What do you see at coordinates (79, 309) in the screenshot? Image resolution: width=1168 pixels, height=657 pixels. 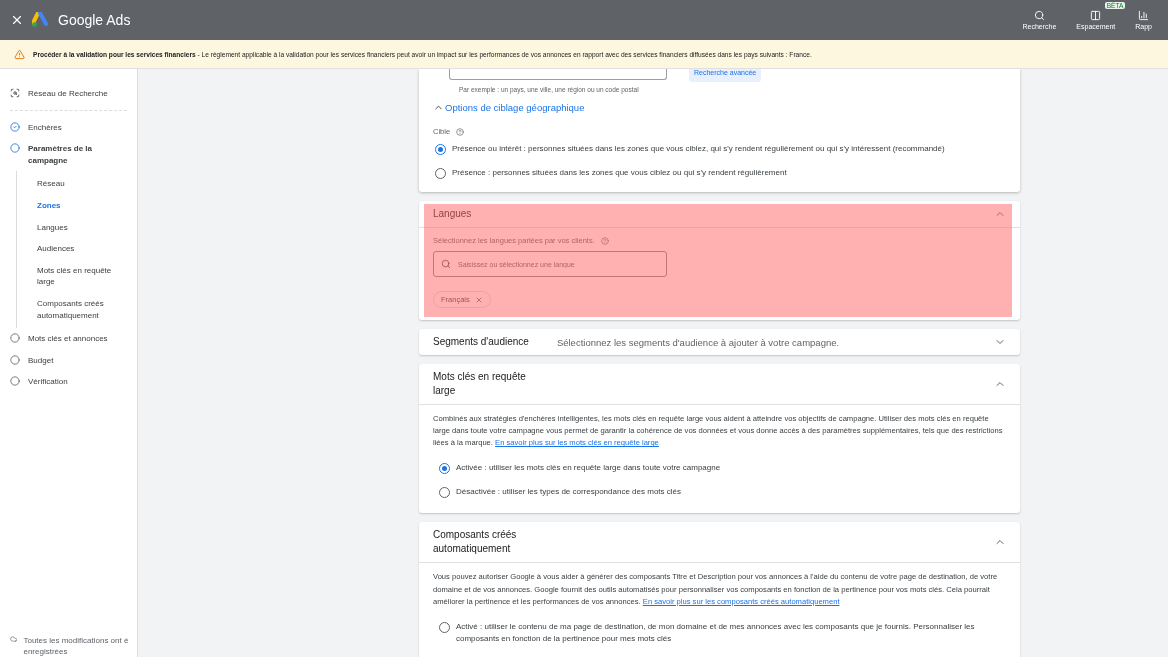 I see `sidebar-subitem: Composants créés automatiquement` at bounding box center [79, 309].